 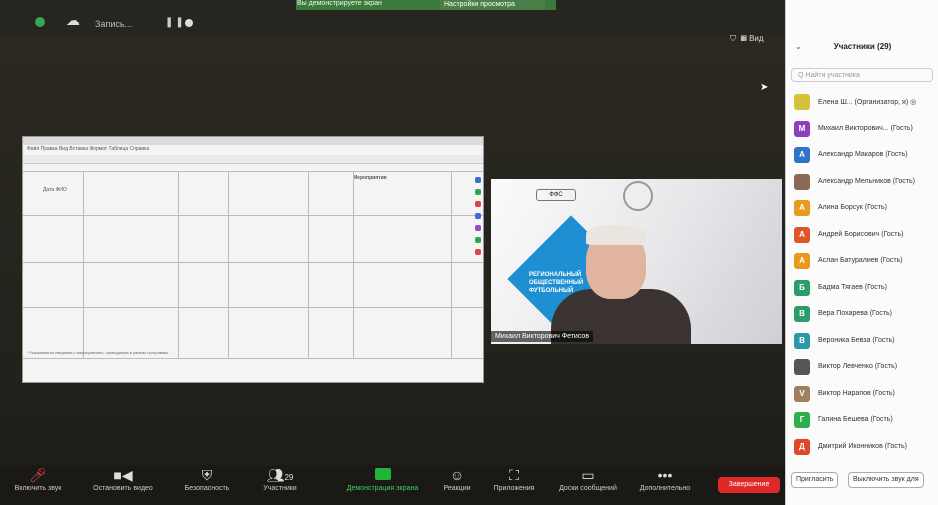 What do you see at coordinates (542, 336) in the screenshot?
I see `speaker-name-tag: Михаил Викторович Фетисов` at bounding box center [542, 336].